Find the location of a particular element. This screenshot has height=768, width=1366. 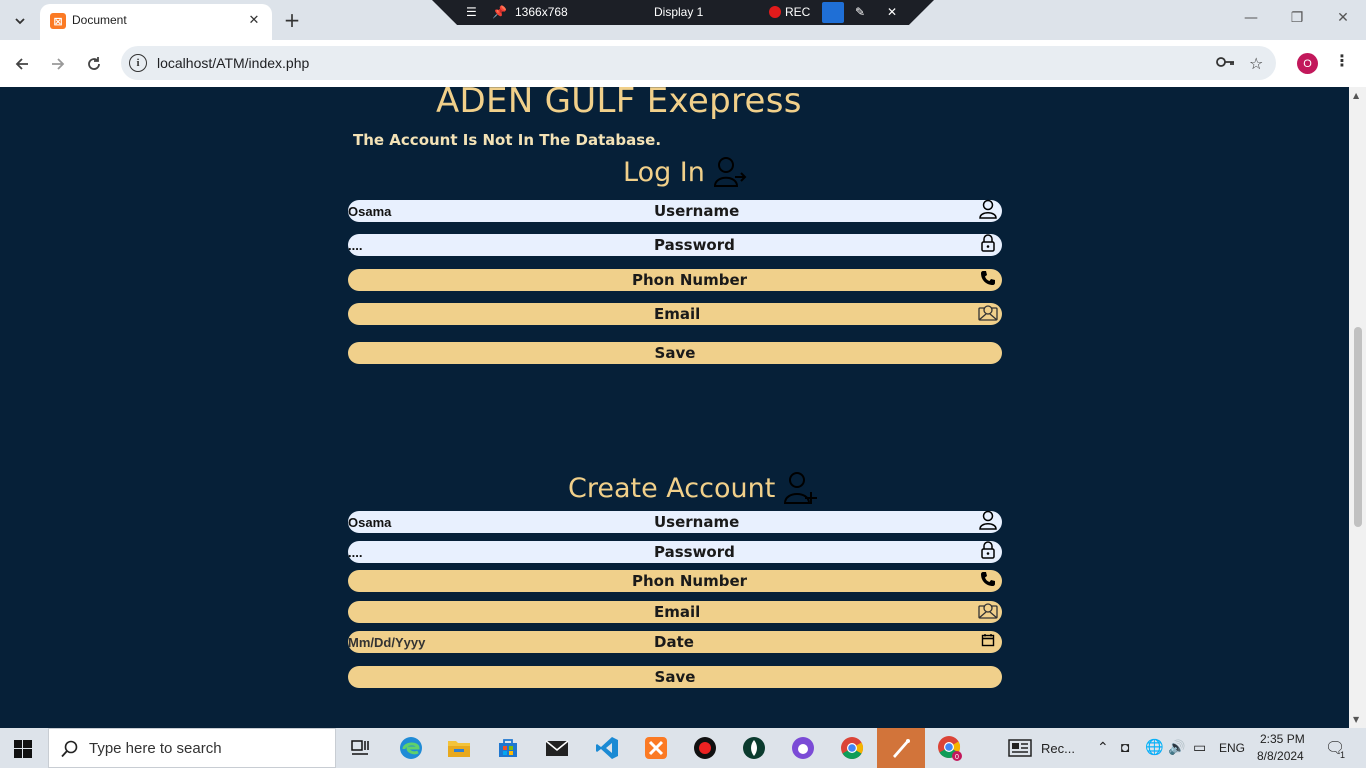

mongodb-compass-icon is located at coordinates (754, 748).